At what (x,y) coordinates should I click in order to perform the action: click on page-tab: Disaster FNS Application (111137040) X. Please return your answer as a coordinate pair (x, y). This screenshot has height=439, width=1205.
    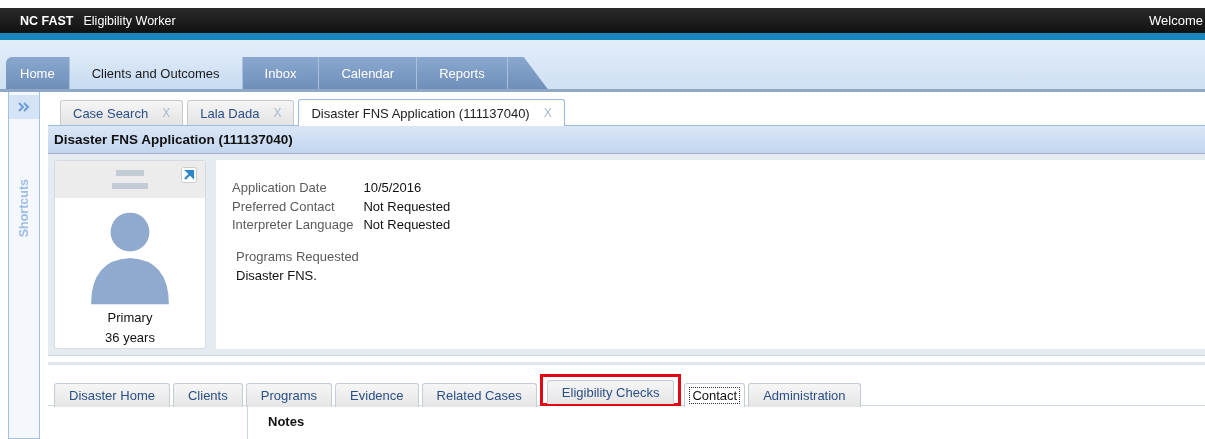
    Looking at the image, I should click on (431, 112).